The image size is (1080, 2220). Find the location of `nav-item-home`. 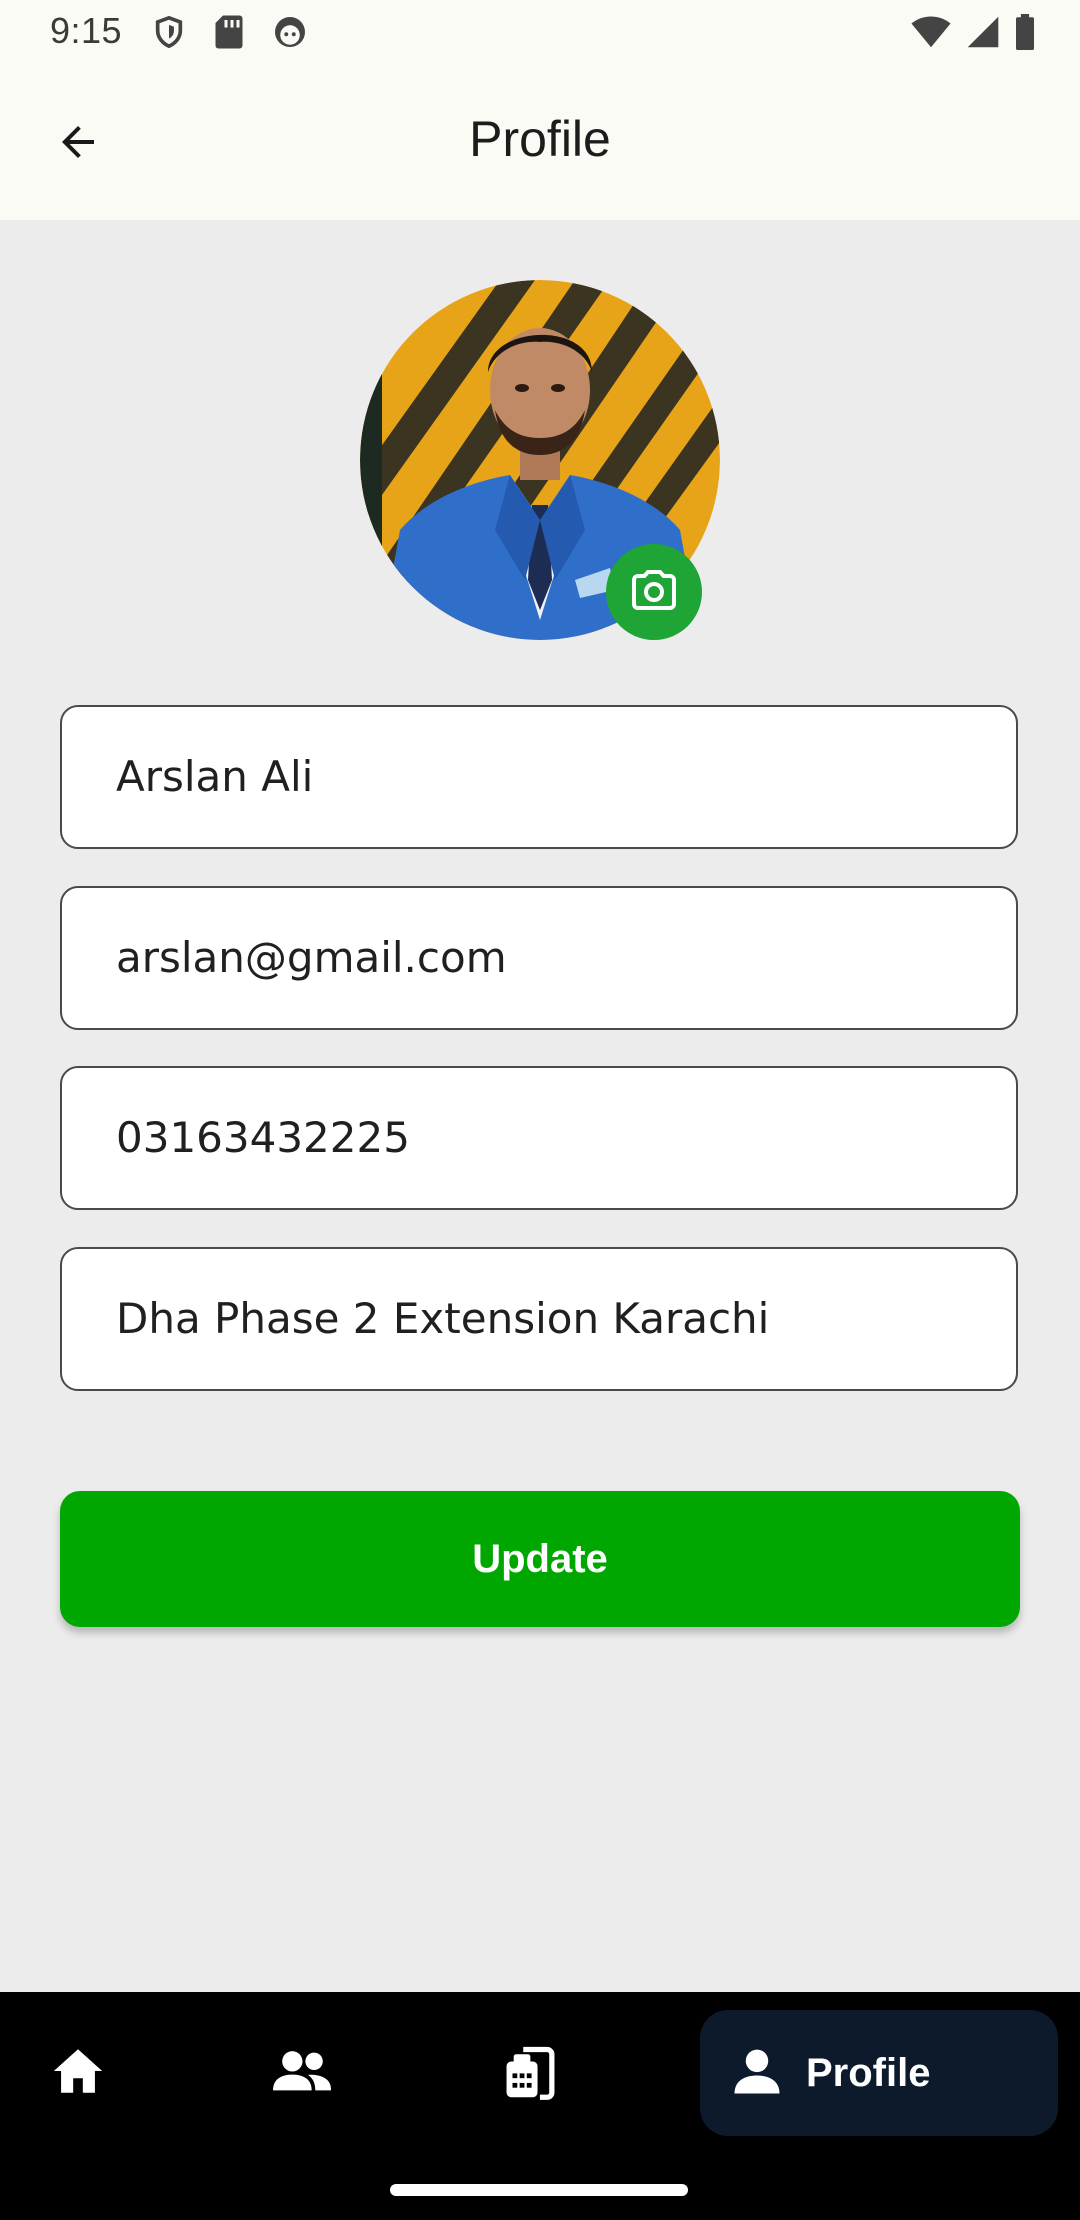

nav-item-home is located at coordinates (78, 2073).